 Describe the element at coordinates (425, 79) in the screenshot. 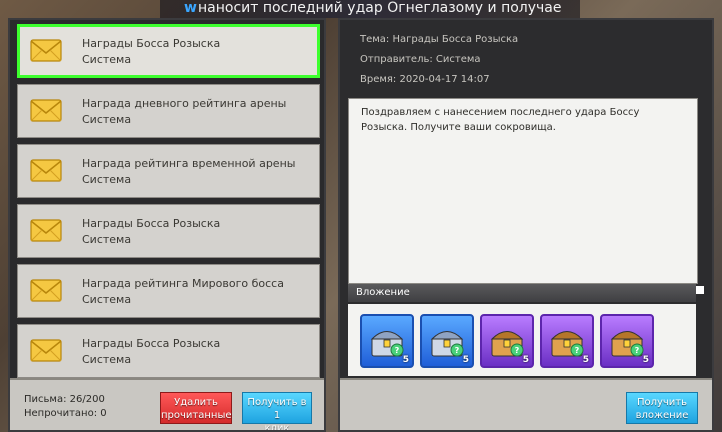

I see `mail-time: Время: 2020-04-17 14:07` at that location.